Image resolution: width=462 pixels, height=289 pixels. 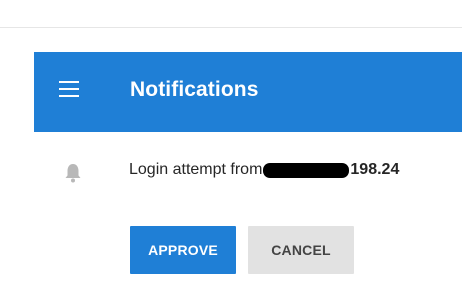 I want to click on notification-row: Login attempt from 198.24, so click(x=248, y=171).